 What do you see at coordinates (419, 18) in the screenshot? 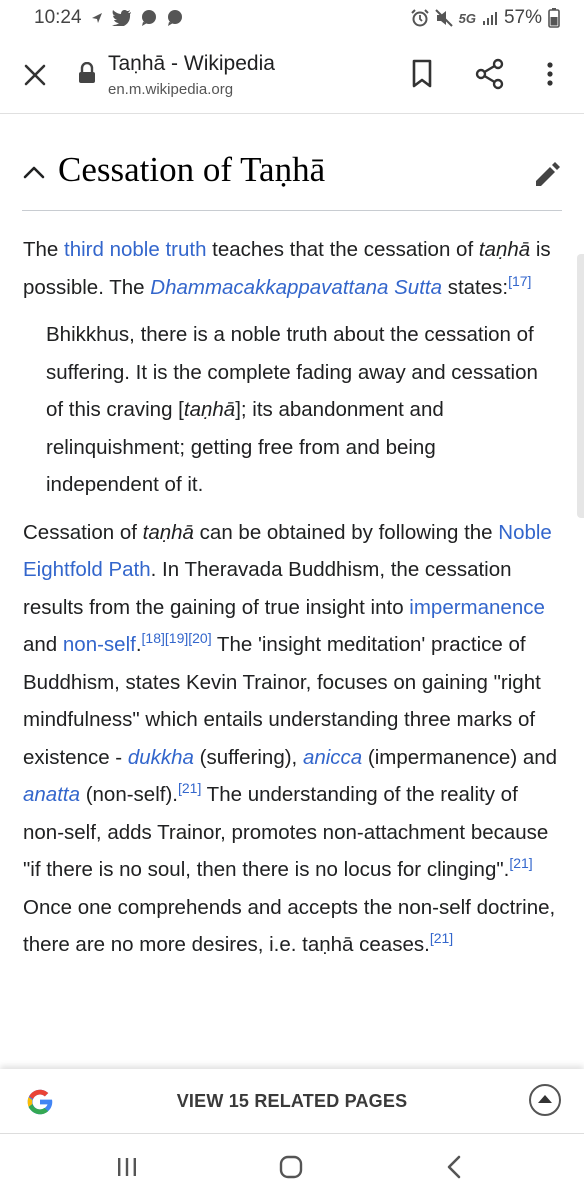
I see `alarm-icon` at bounding box center [419, 18].